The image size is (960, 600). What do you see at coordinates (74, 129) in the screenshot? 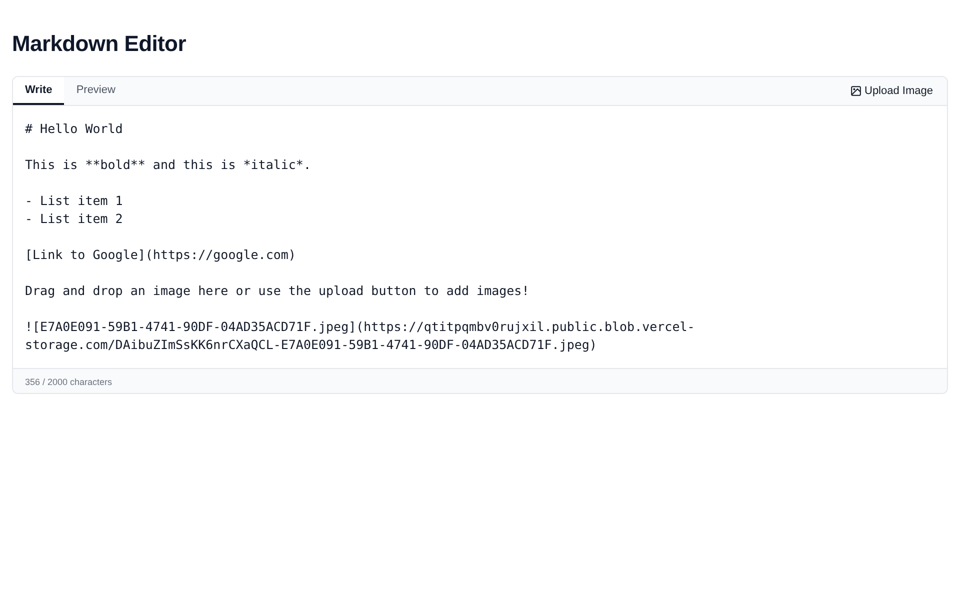
I see `editor-line: # Hello World` at bounding box center [74, 129].